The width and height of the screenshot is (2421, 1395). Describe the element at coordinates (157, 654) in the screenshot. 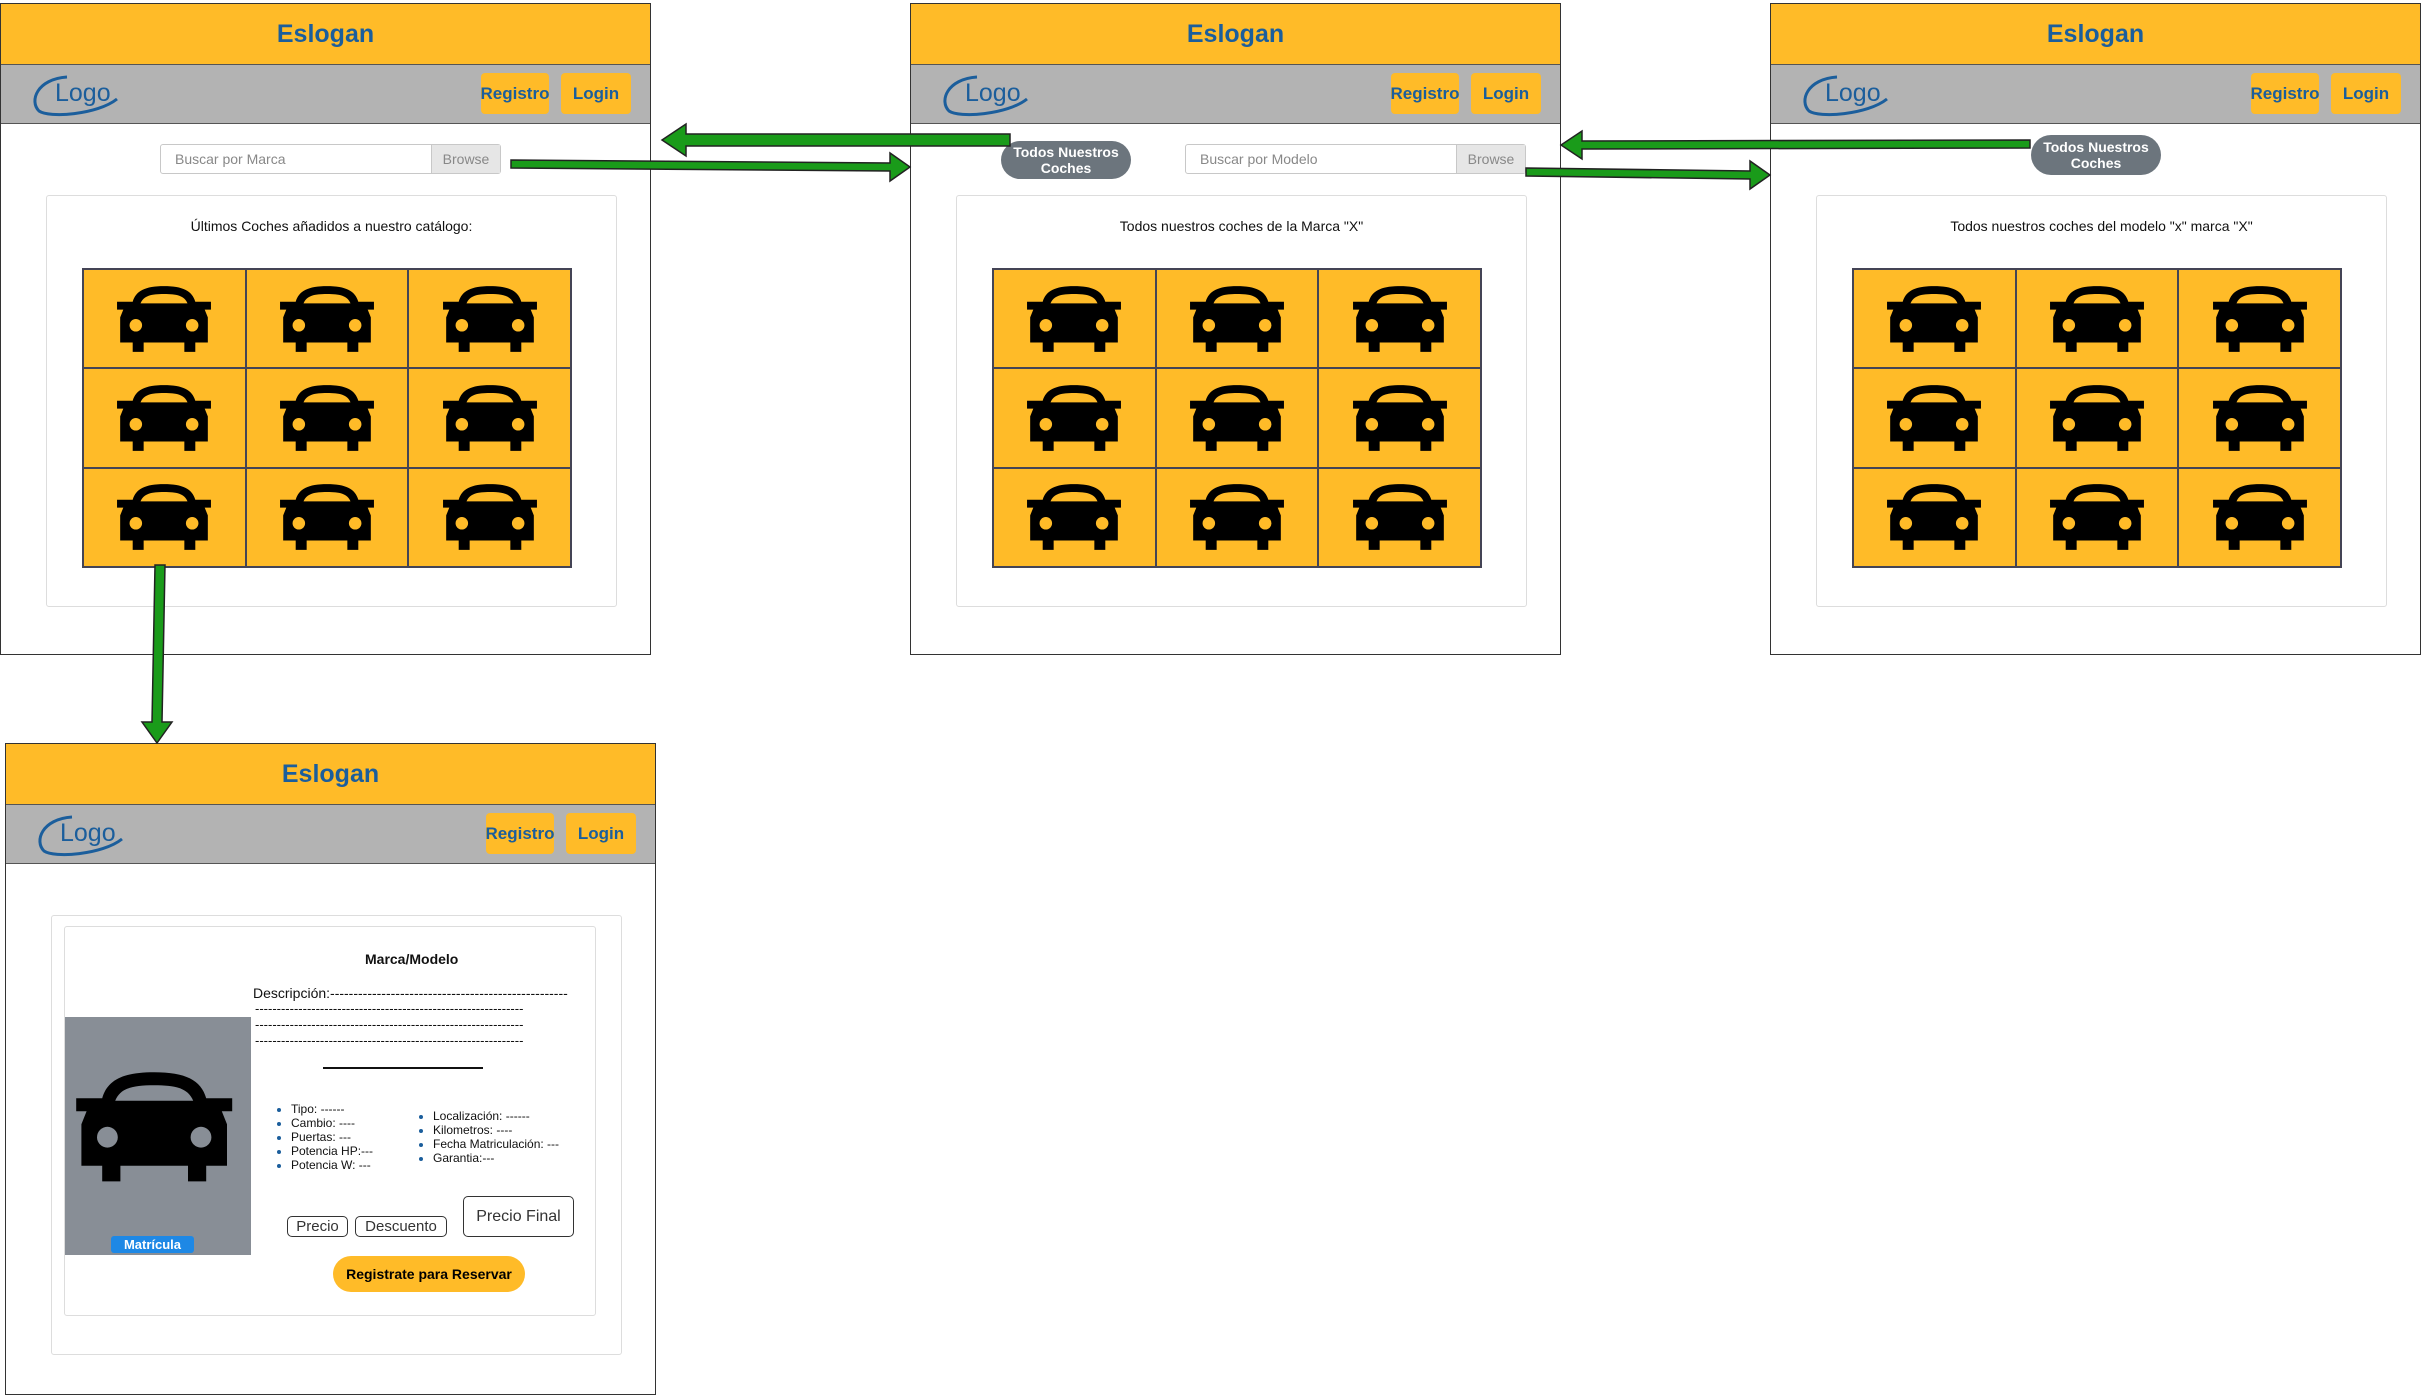

I see `arrow-home-to-detail` at that location.